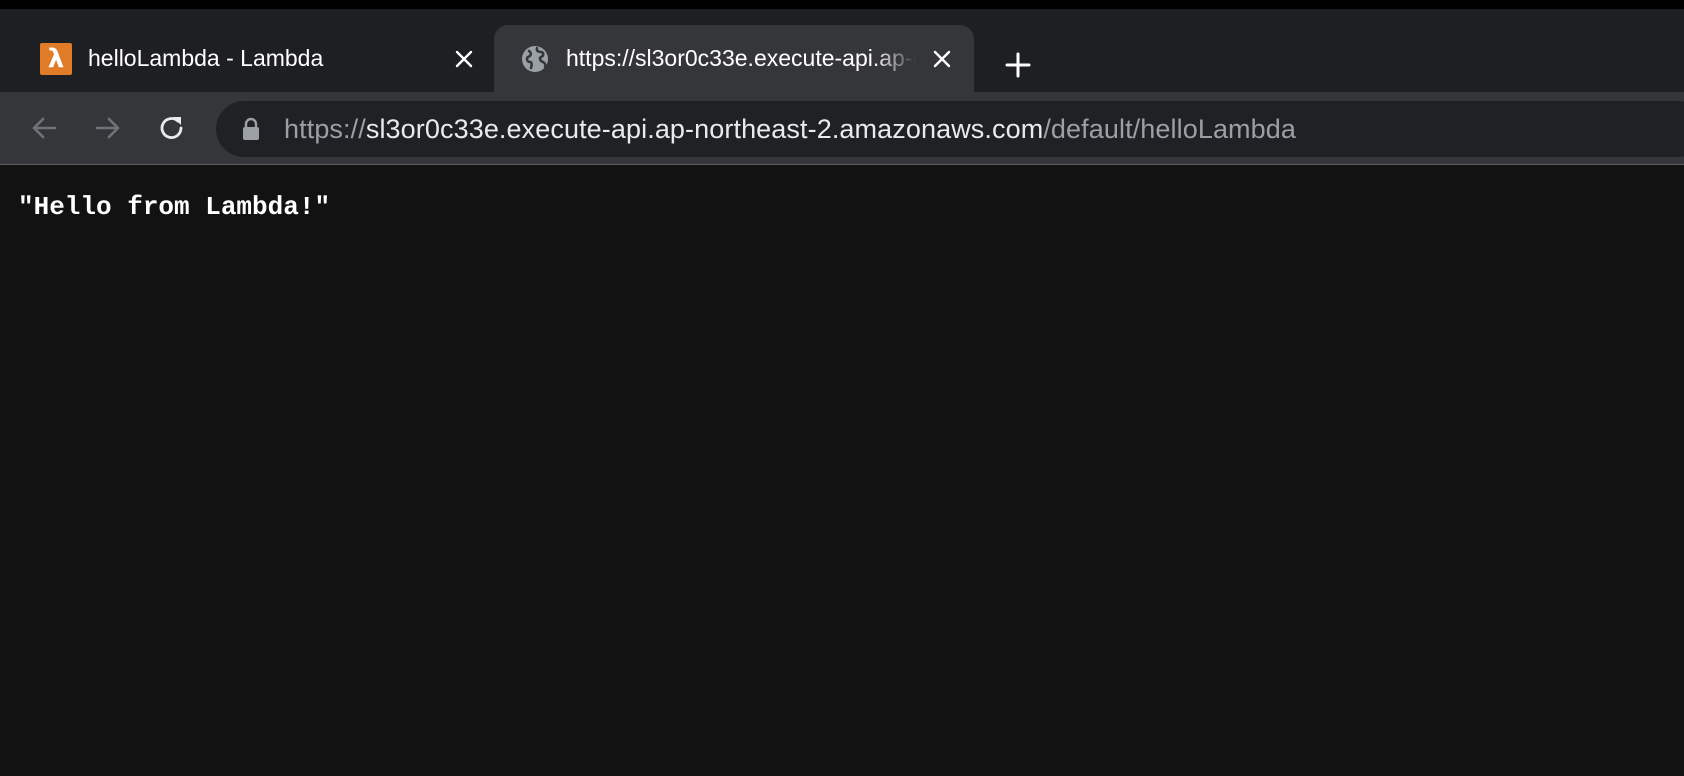 This screenshot has width=1684, height=776. I want to click on globe-icon, so click(535, 58).